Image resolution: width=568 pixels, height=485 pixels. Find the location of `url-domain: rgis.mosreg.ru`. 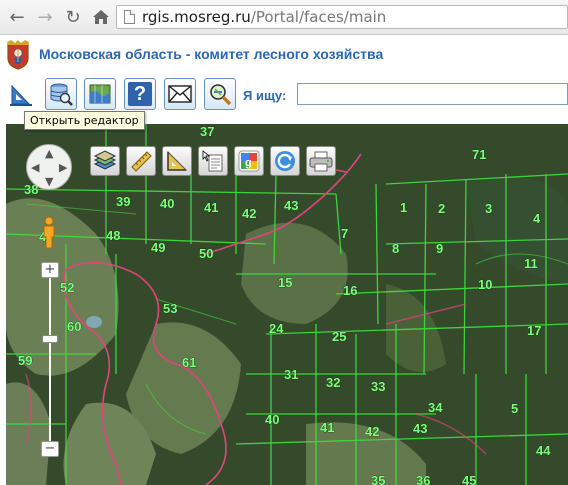

url-domain: rgis.mosreg.ru is located at coordinates (196, 17).